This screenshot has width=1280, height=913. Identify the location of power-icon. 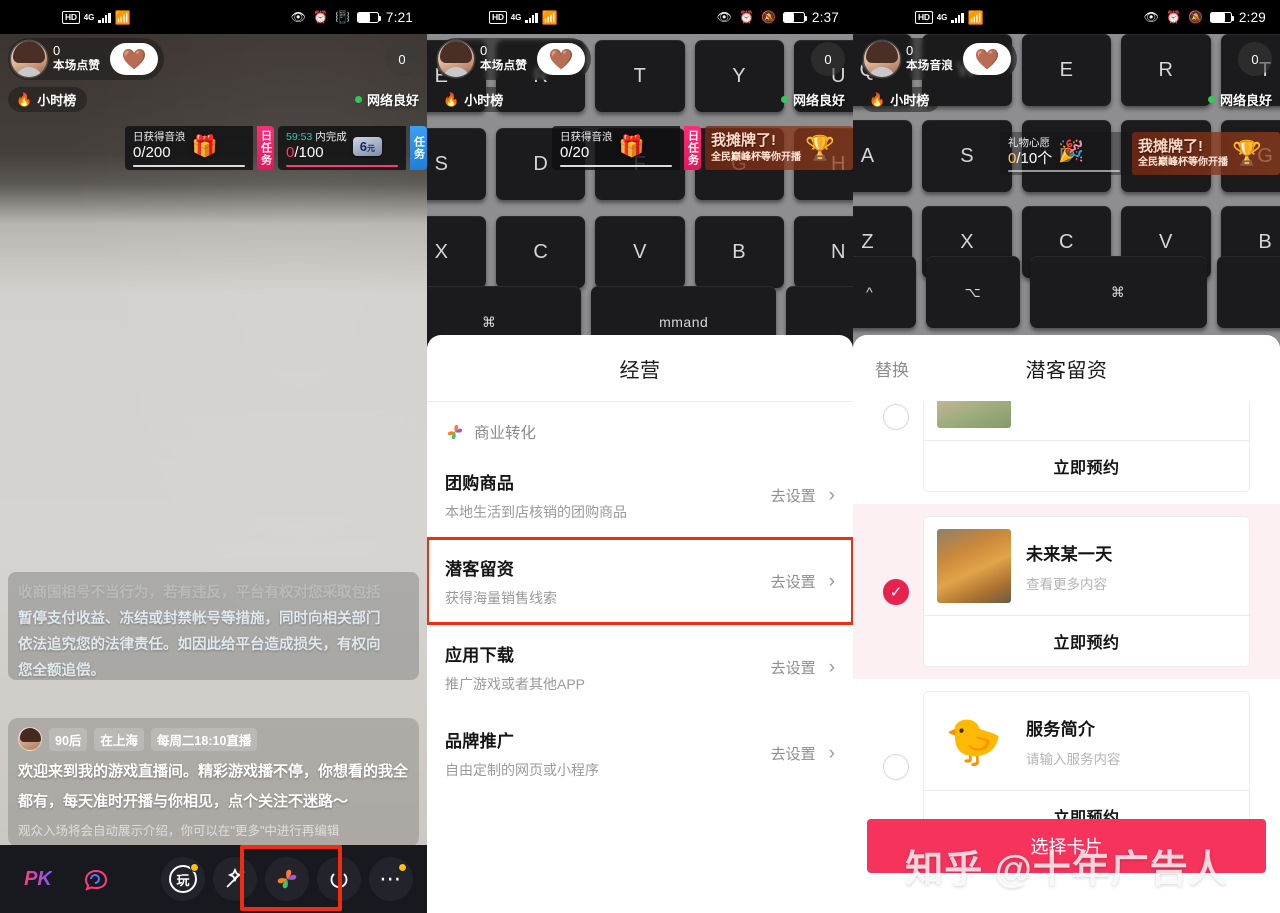
(339, 879).